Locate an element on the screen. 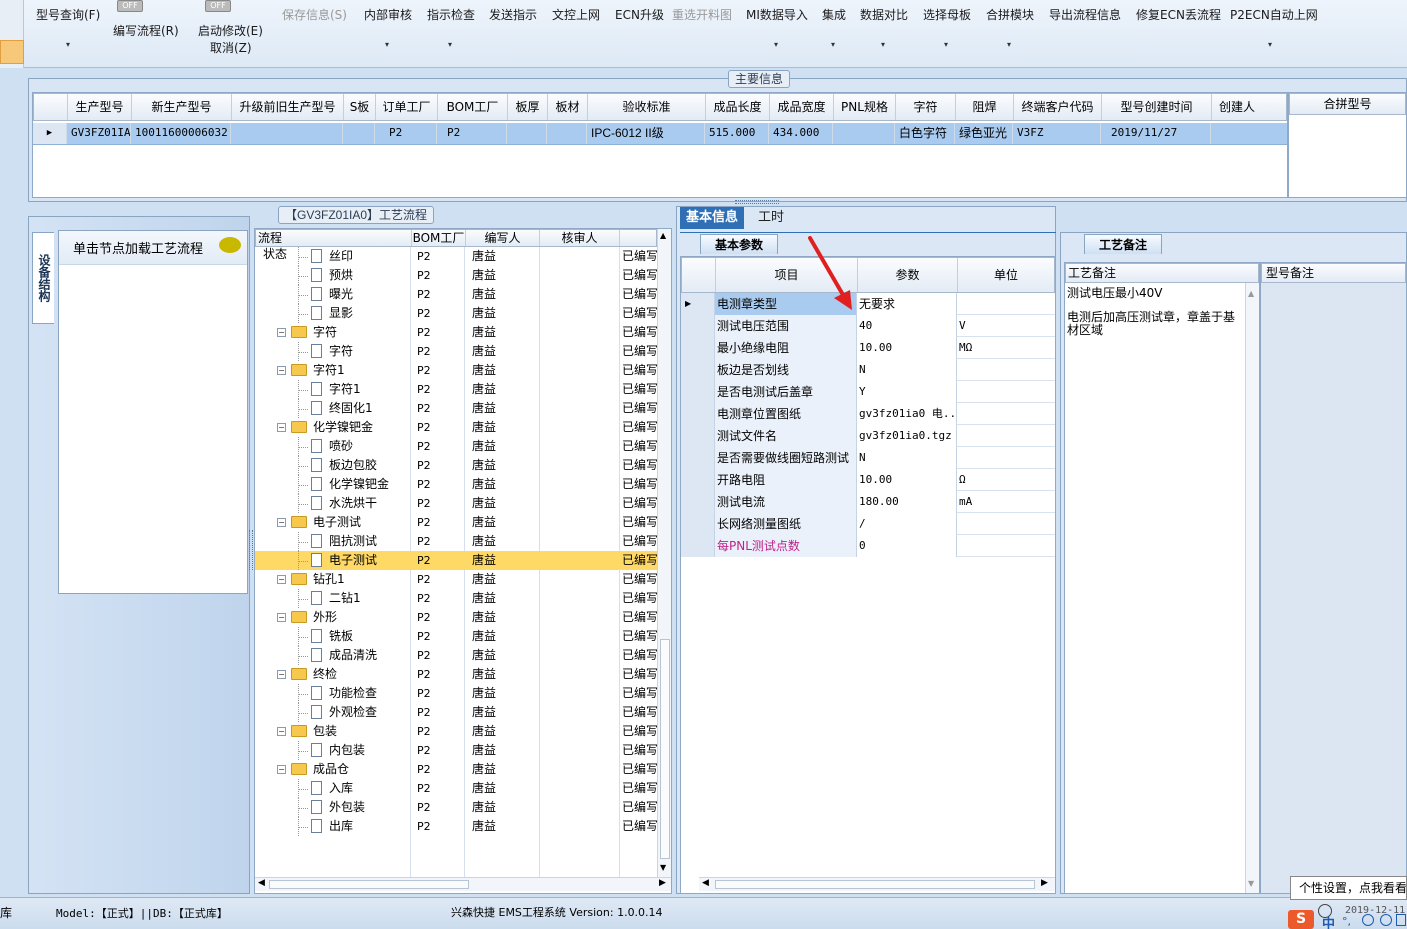 This screenshot has width=1407, height=929. tree-step-row: 终固化1 P2 唐益 已编写 is located at coordinates (456, 408).